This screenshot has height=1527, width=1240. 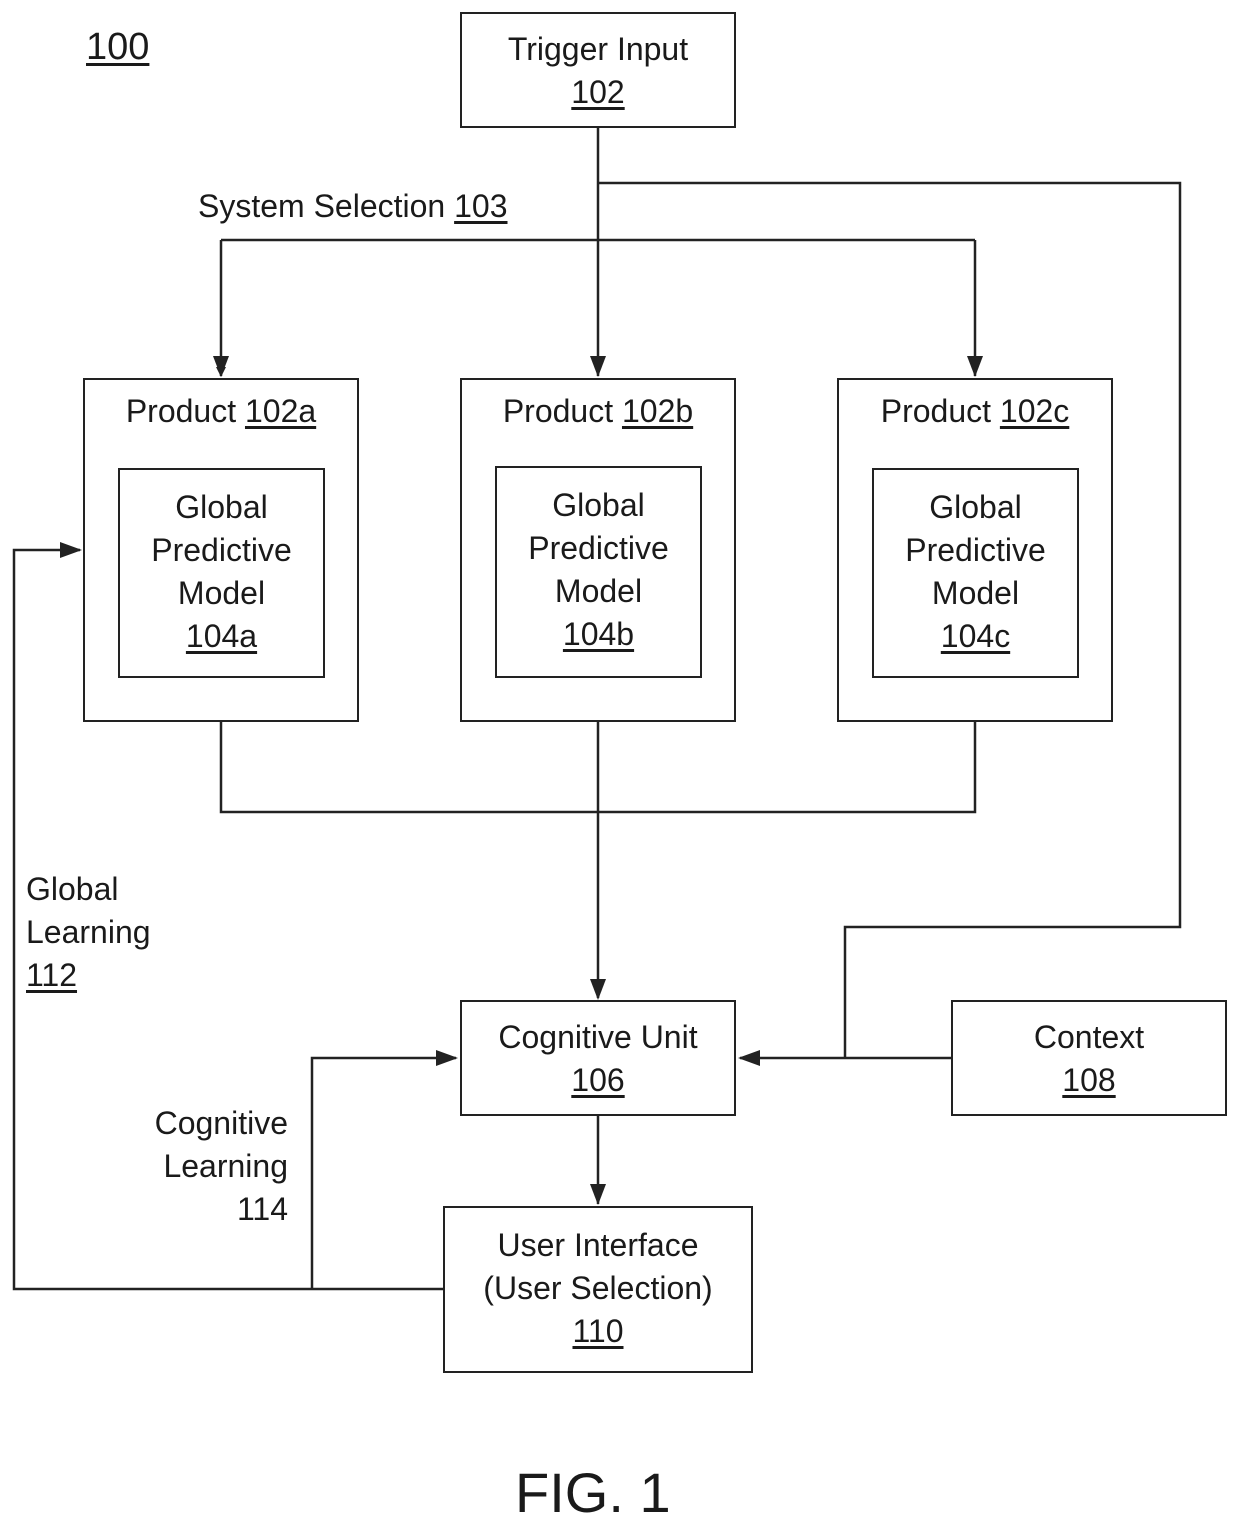 I want to click on figure-caption: FIG. 1, so click(x=593, y=1492).